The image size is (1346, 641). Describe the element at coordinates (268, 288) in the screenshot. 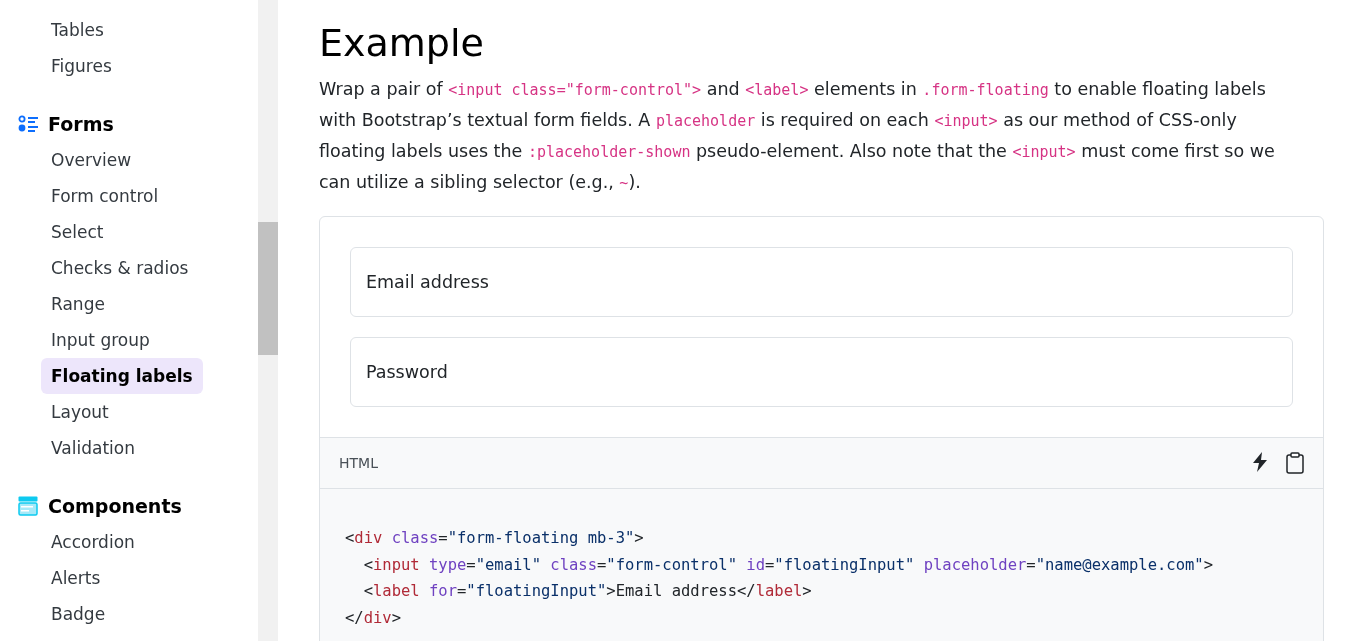

I see `scrollbar-thumb` at that location.